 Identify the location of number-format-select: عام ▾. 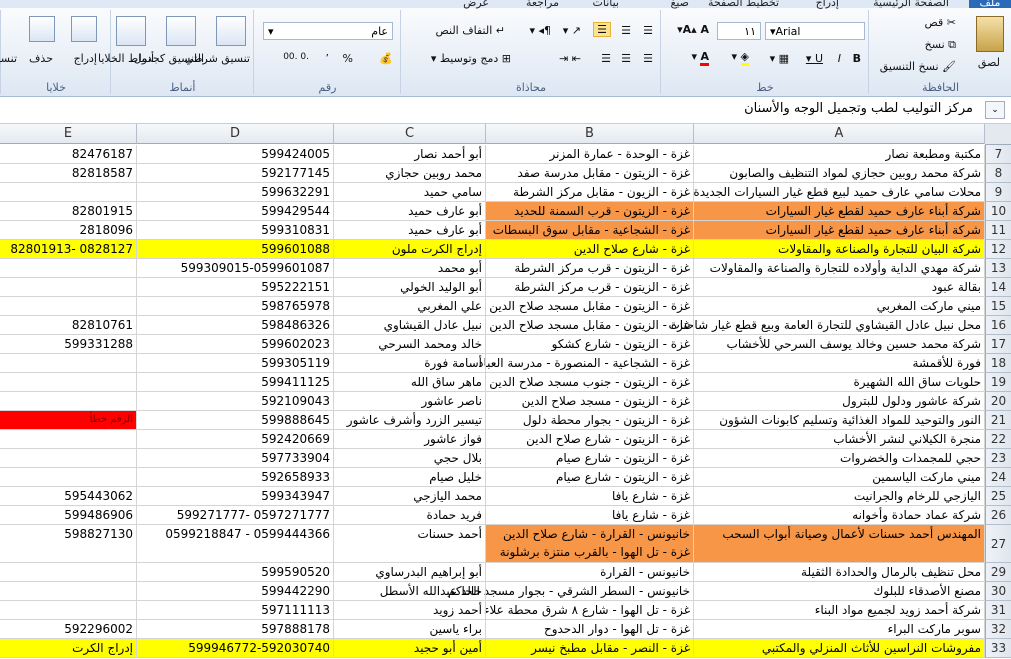
(328, 31).